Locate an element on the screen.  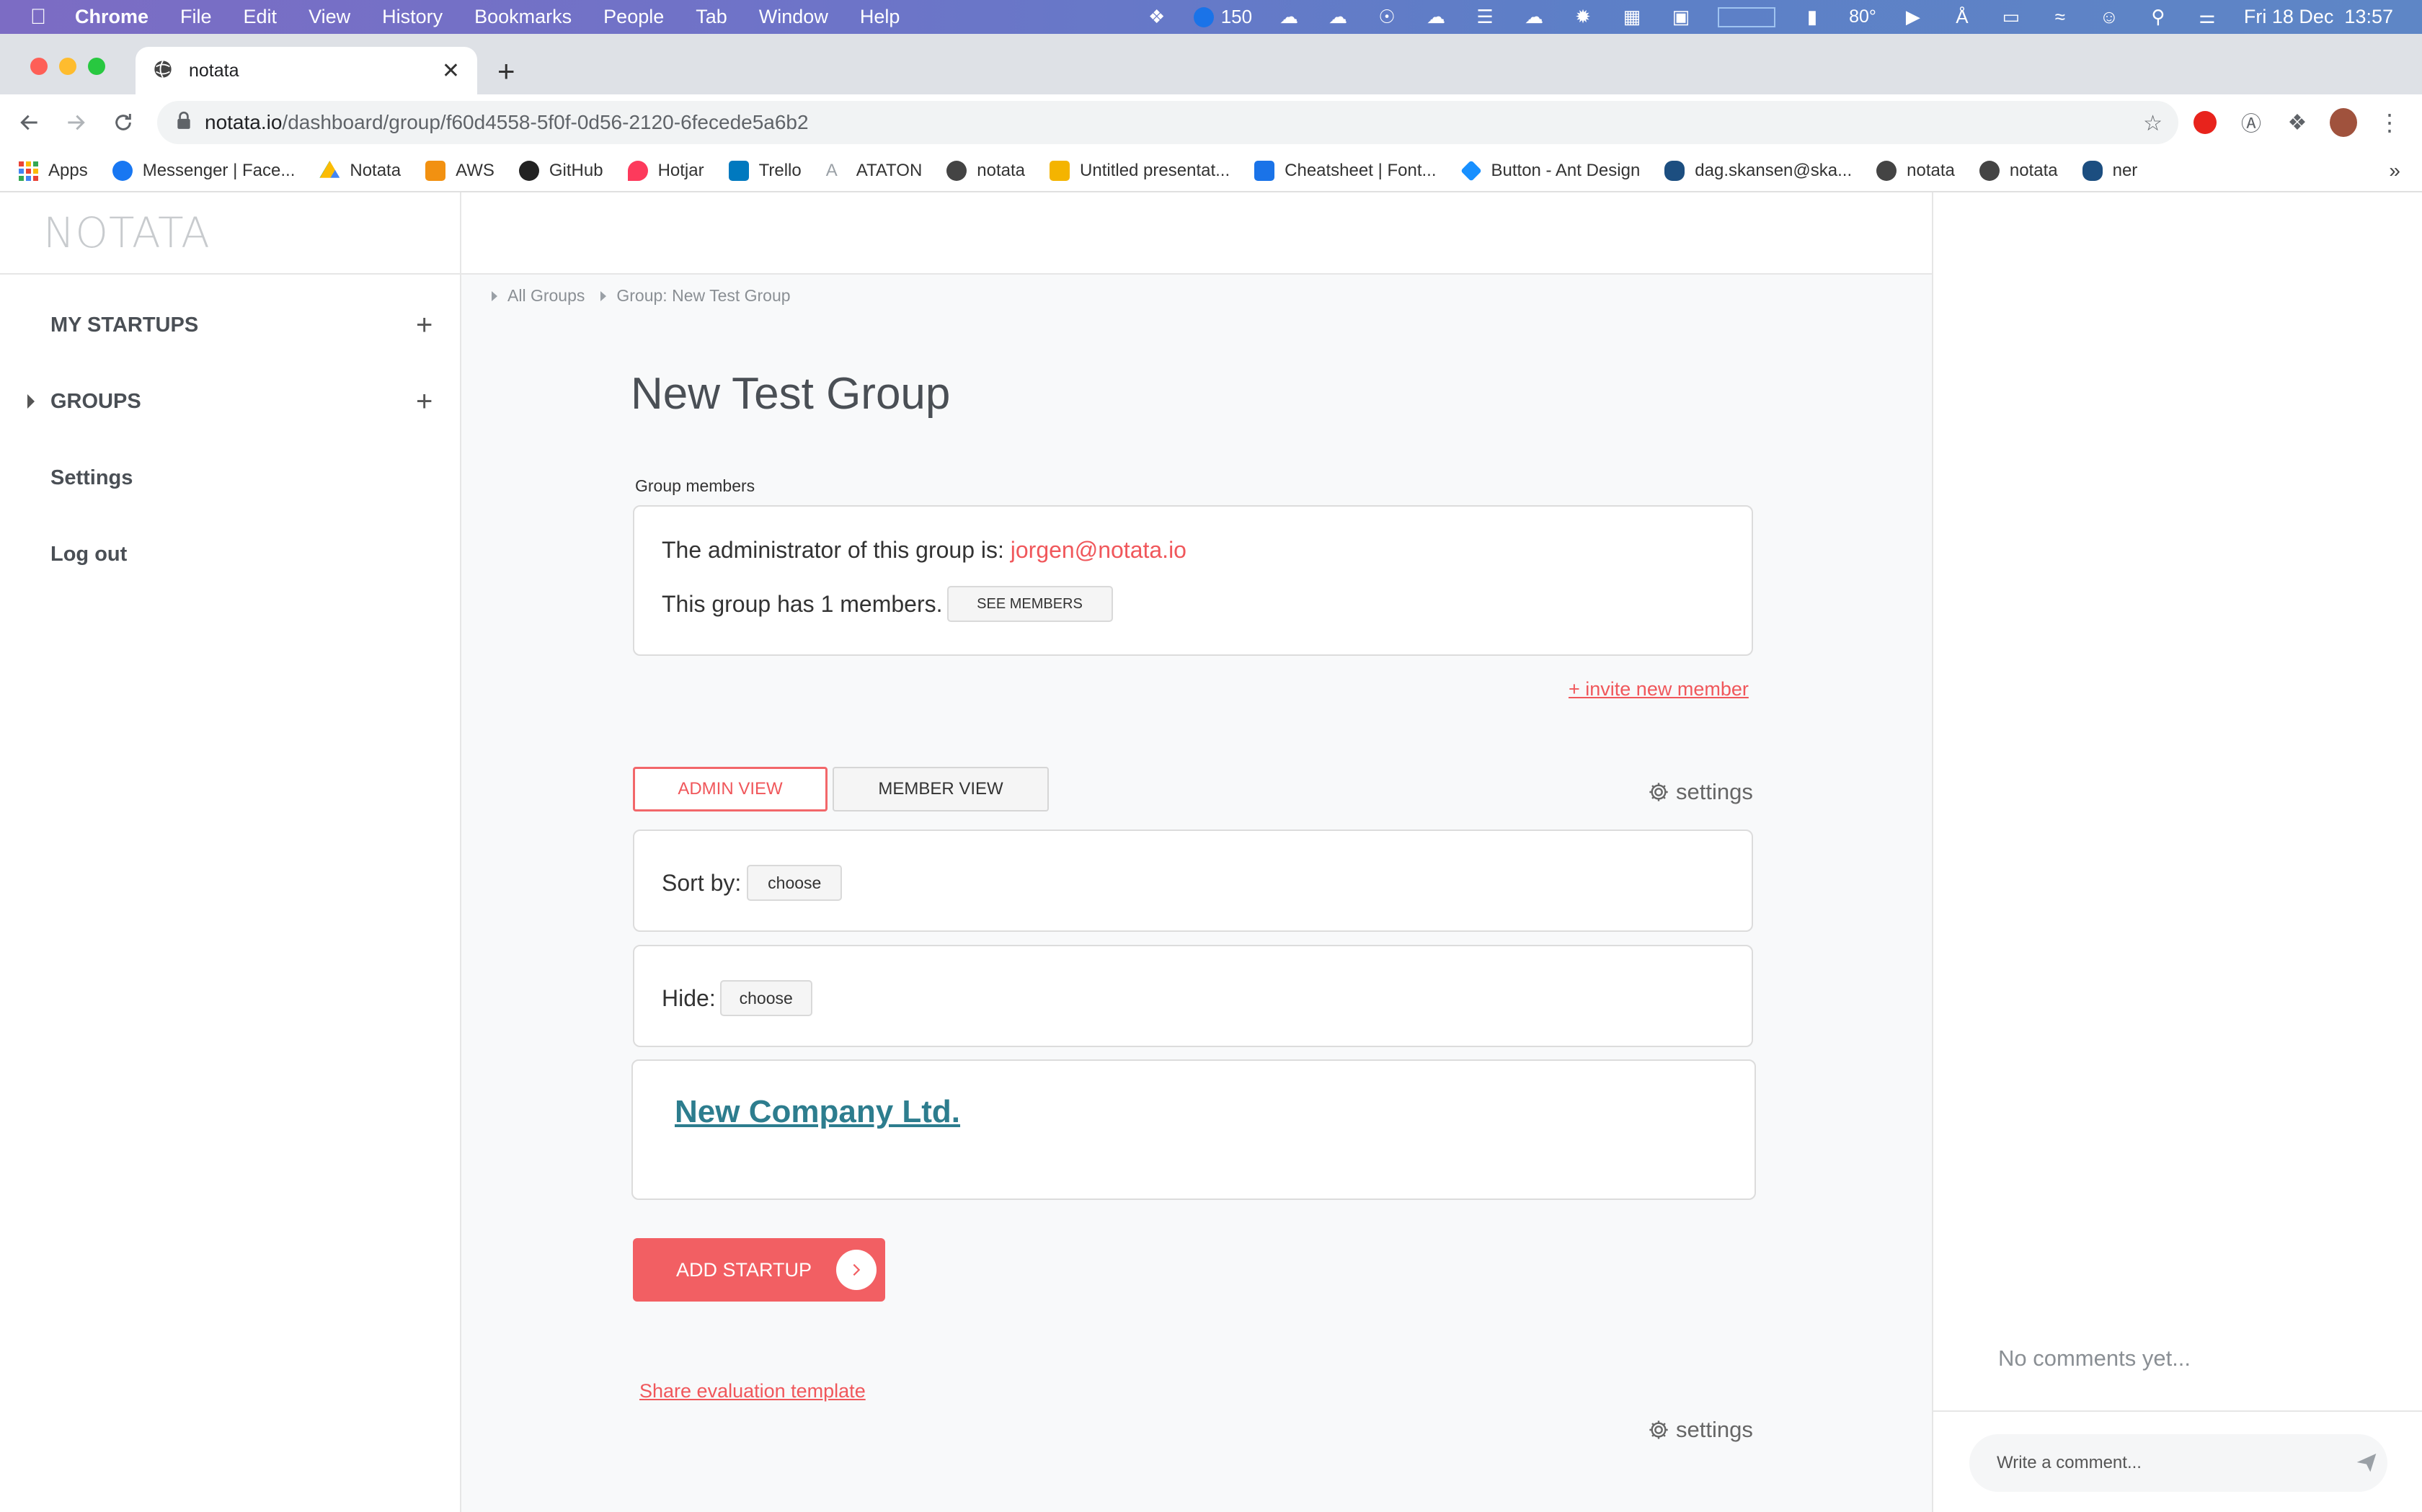
bookmark-ner: ner is located at coordinates (2109, 171).